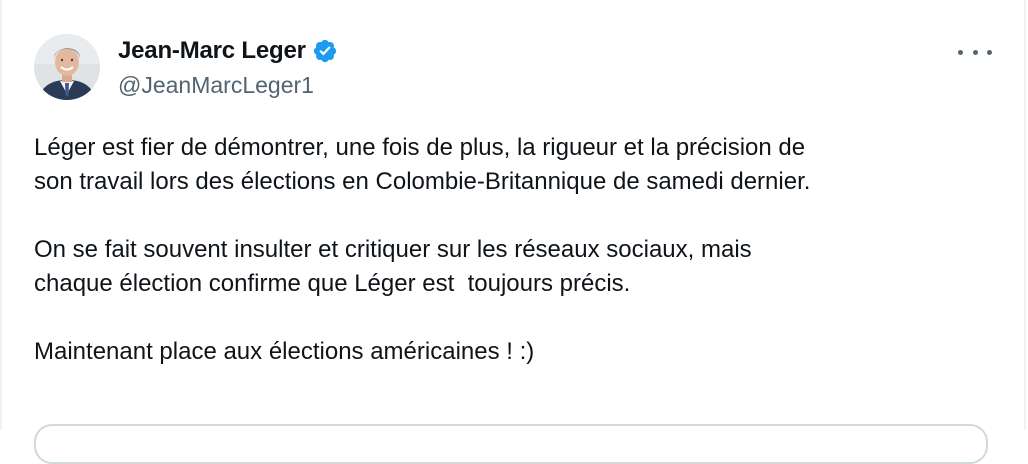 This screenshot has width=1028, height=464. What do you see at coordinates (511, 444) in the screenshot?
I see `embedded-card` at bounding box center [511, 444].